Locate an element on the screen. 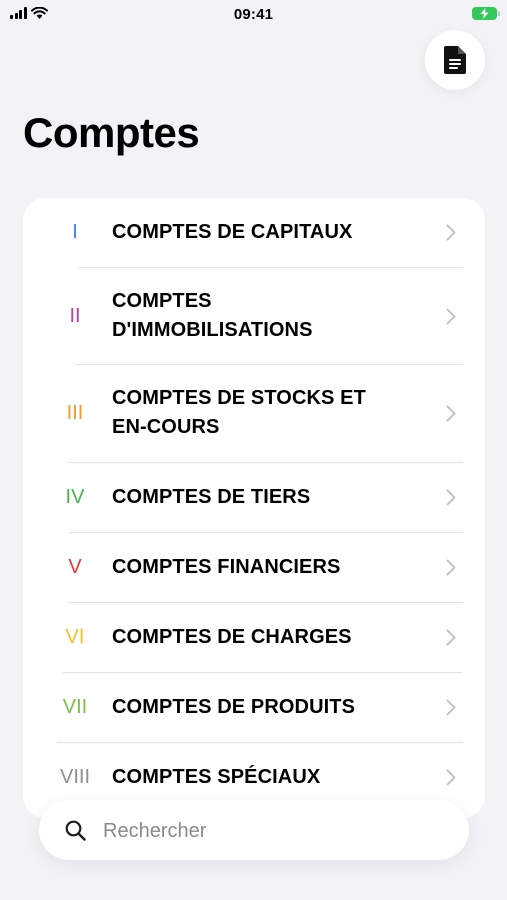  search-input is located at coordinates (273, 831).